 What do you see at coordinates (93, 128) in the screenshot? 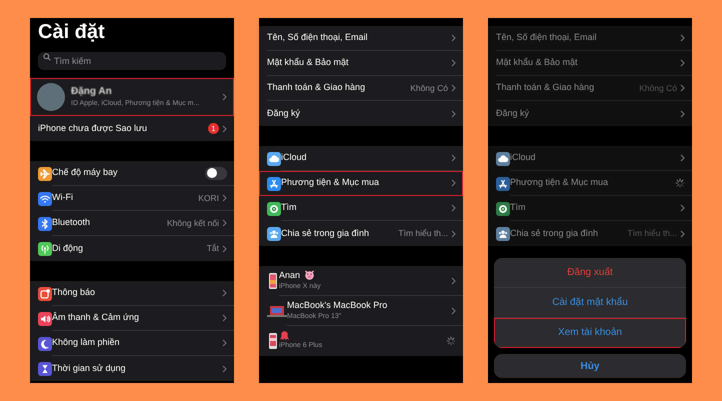
I see `row-label: iPhone chưa được Sao lưu` at bounding box center [93, 128].